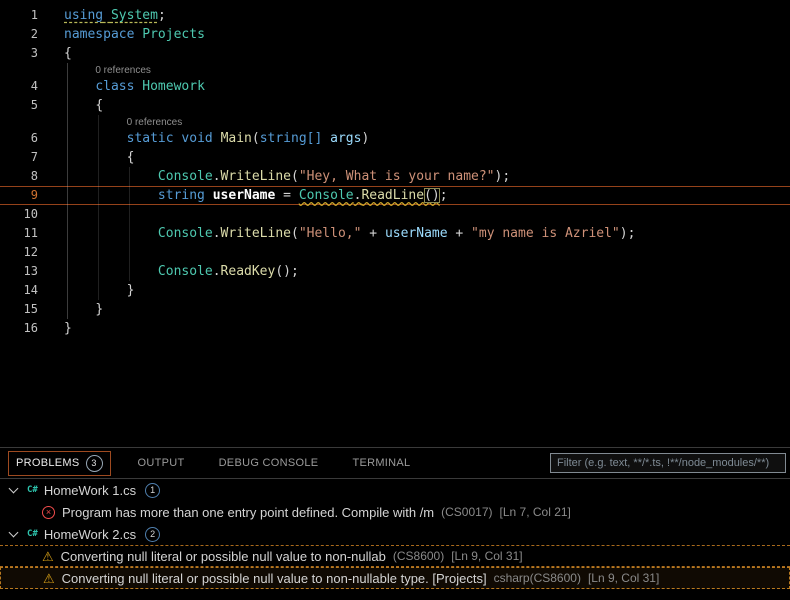  What do you see at coordinates (248, 271) in the screenshot?
I see `code-token: ReadKey` at bounding box center [248, 271].